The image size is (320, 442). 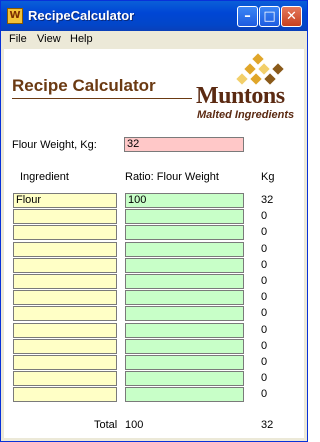 What do you see at coordinates (81, 15) in the screenshot?
I see `window-title: RecipeCalculator` at bounding box center [81, 15].